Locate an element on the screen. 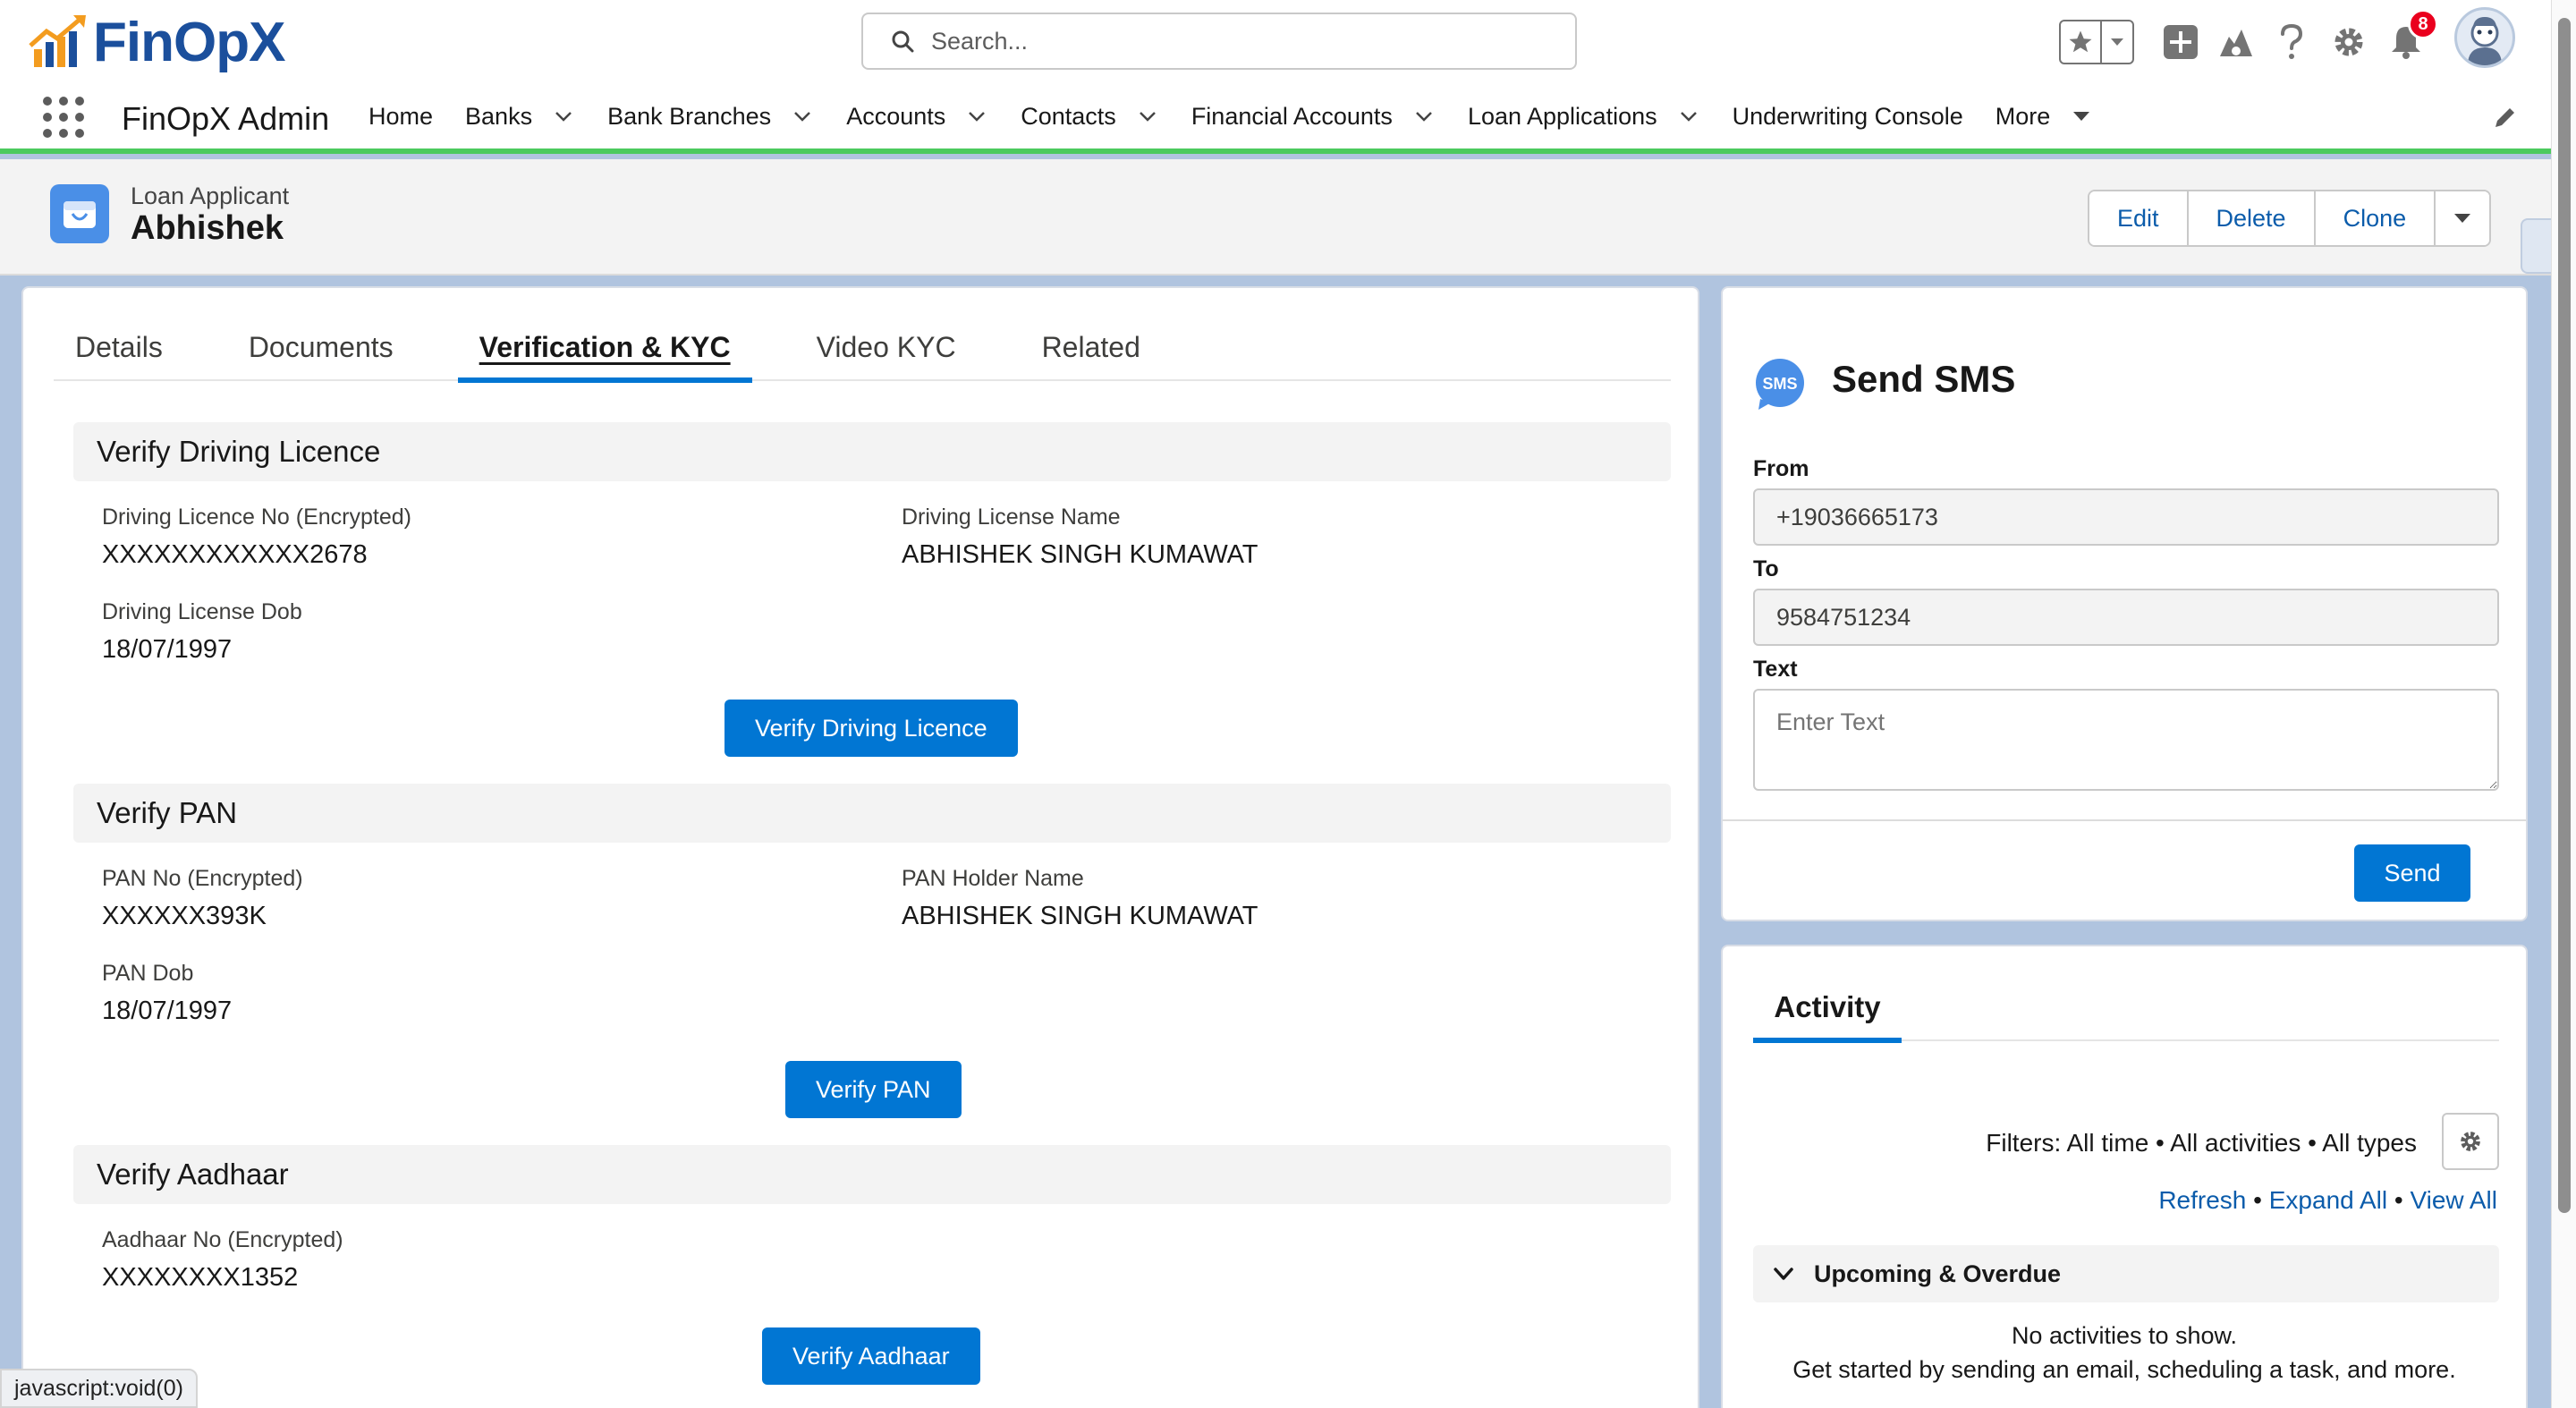 Image resolution: width=2576 pixels, height=1408 pixels. sms-chat-icon: SMS is located at coordinates (1780, 384).